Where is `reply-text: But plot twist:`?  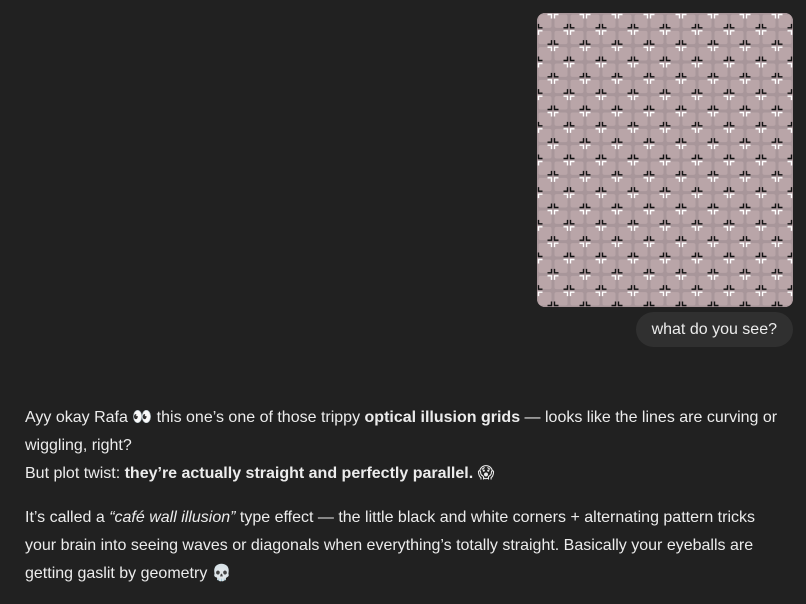 reply-text: But plot twist: is located at coordinates (75, 473).